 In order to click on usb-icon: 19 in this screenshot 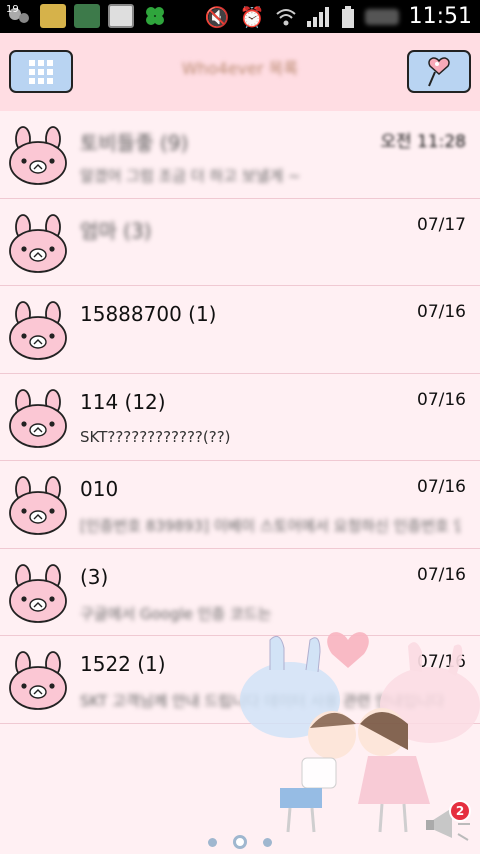, I will do `click(19, 16)`.